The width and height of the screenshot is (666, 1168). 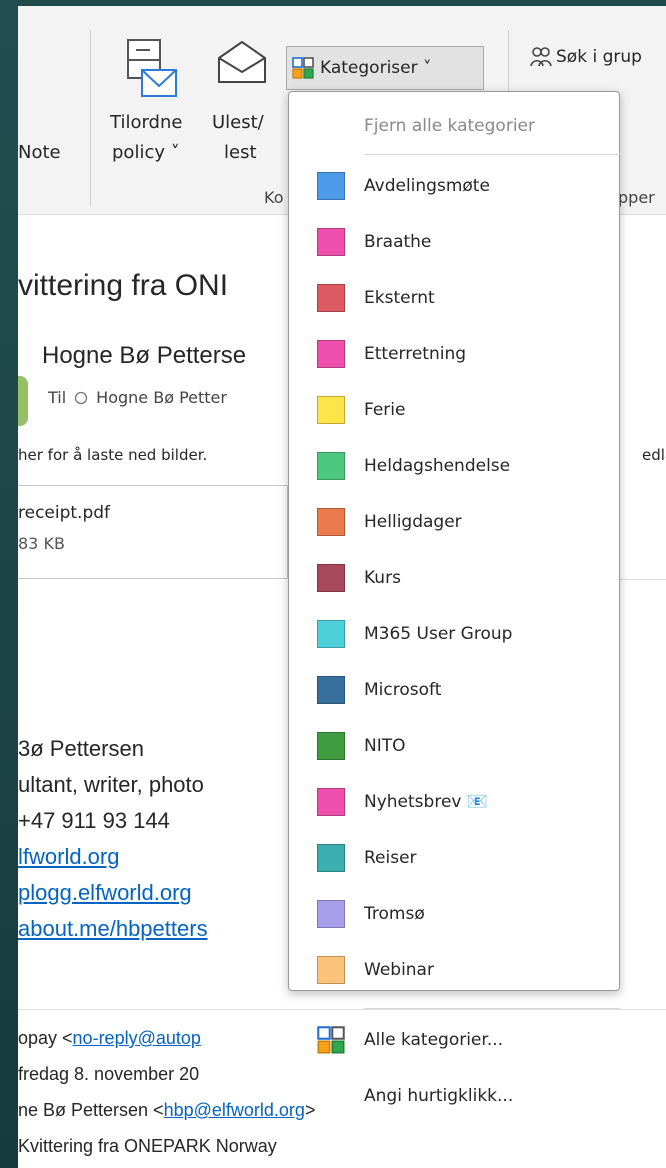 What do you see at coordinates (426, 802) in the screenshot?
I see `menu-item-category-label: Nyhetsbrev 📧` at bounding box center [426, 802].